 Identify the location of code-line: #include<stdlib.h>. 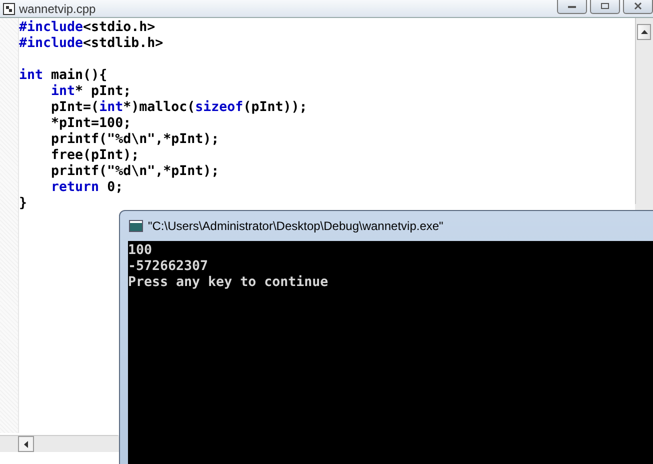
(91, 44).